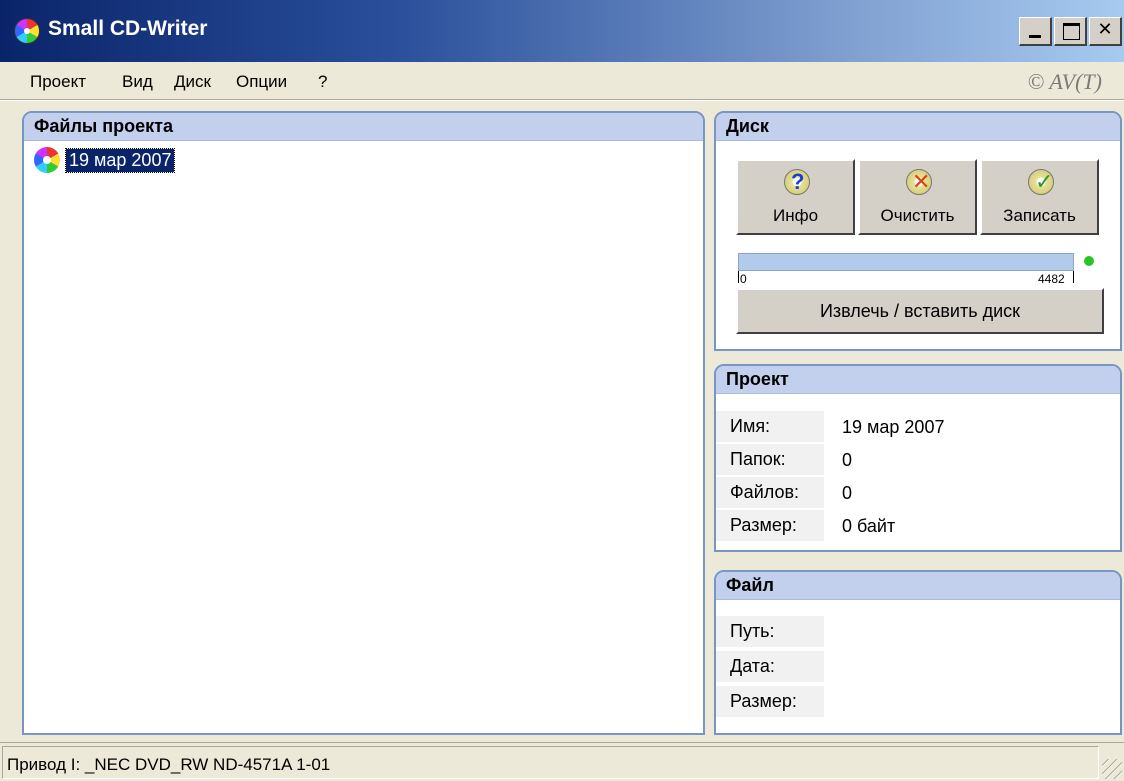 This screenshot has width=1124, height=781. Describe the element at coordinates (770, 631) in the screenshot. I see `field-label: Путь:` at that location.